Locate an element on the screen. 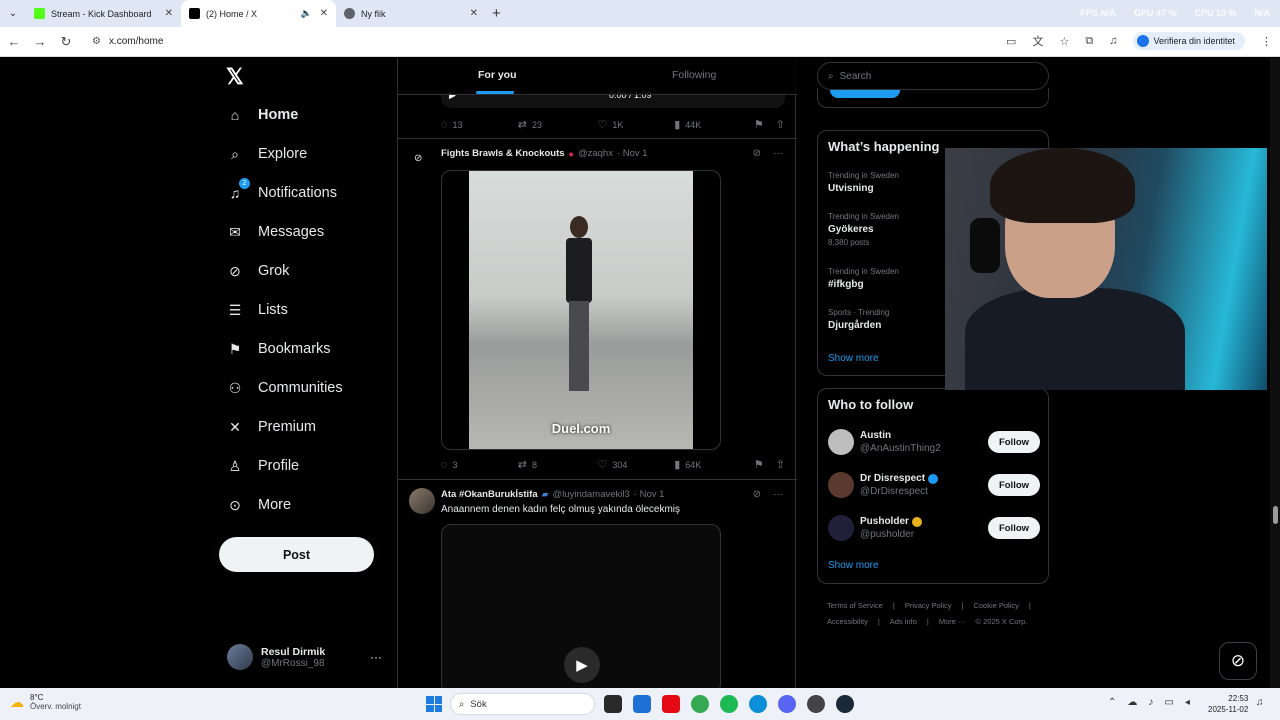  tweet-author-name: Fights Brawls & Knockouts is located at coordinates (503, 153).